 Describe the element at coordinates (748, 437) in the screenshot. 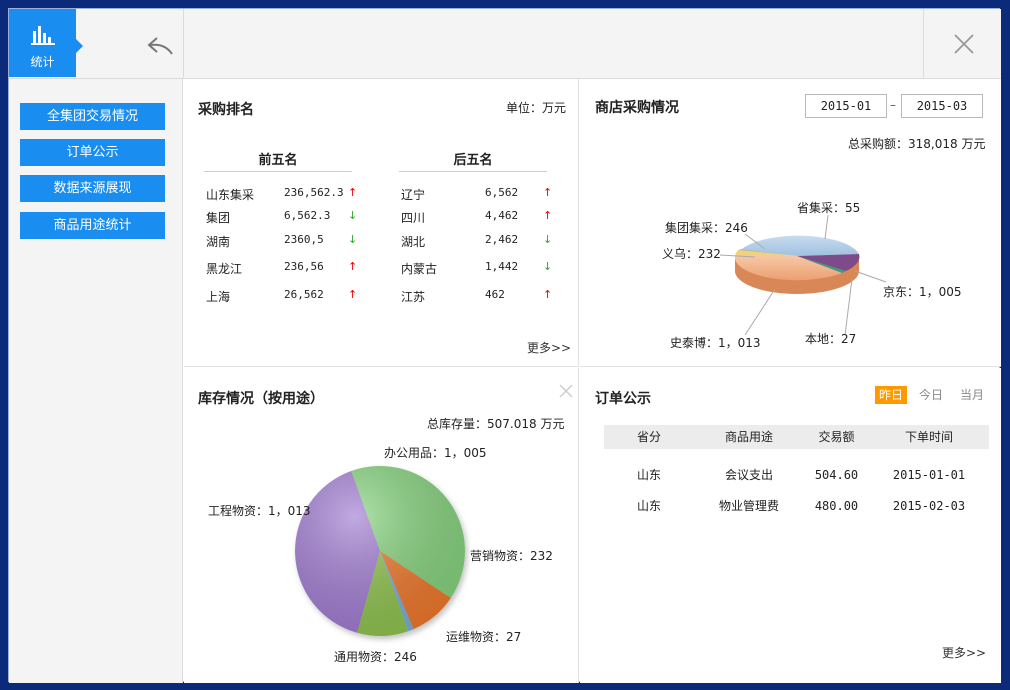

I see `column-header: 商品用途` at that location.